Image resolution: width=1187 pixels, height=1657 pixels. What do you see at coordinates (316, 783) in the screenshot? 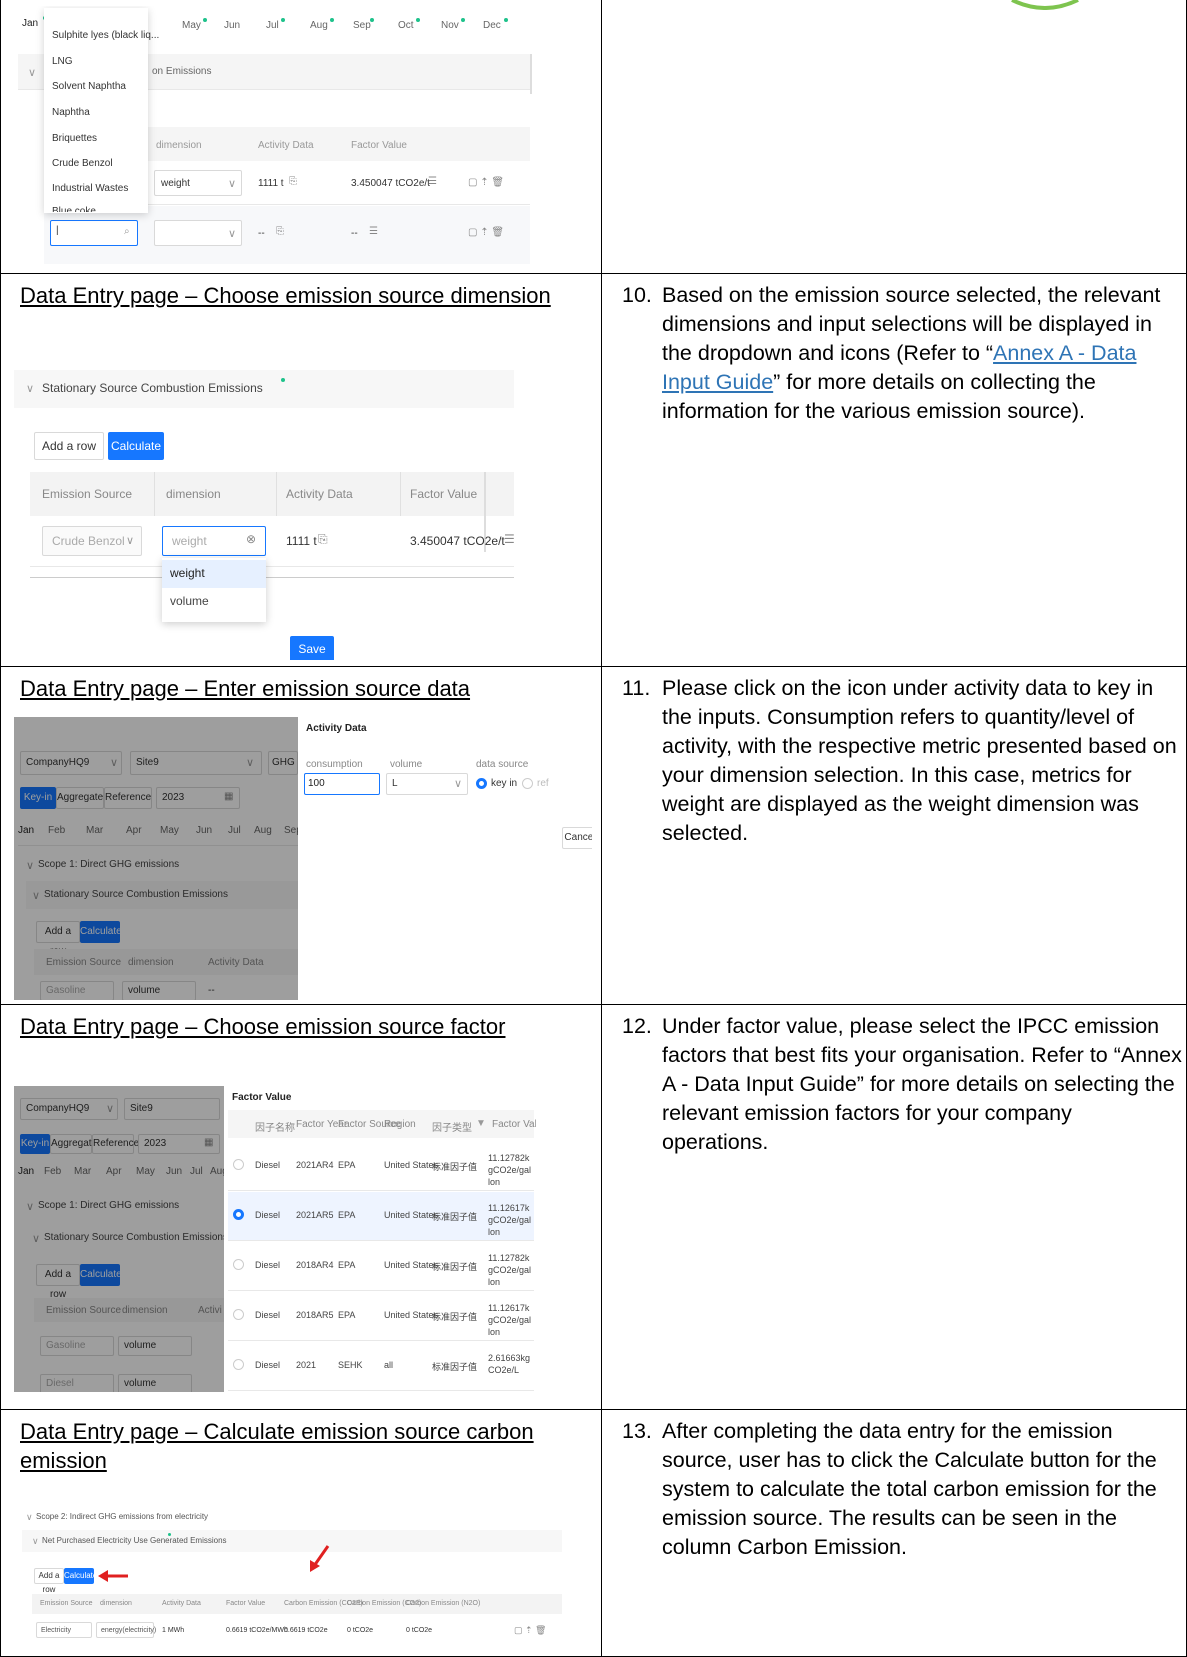
I see `consumption-value: 100` at bounding box center [316, 783].